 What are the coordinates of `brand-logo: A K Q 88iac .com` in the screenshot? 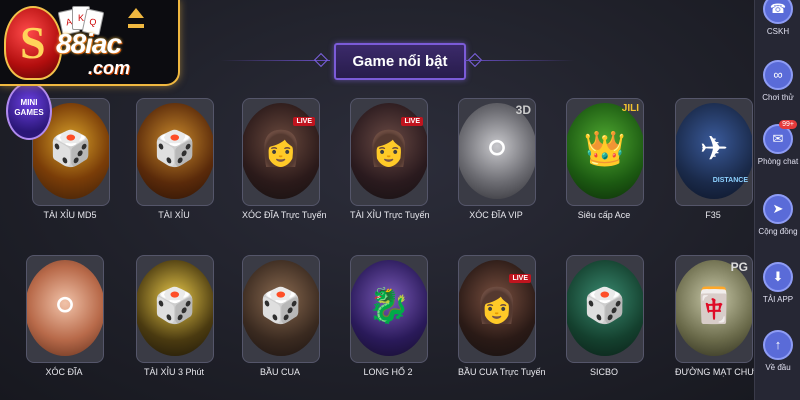 It's located at (90, 43).